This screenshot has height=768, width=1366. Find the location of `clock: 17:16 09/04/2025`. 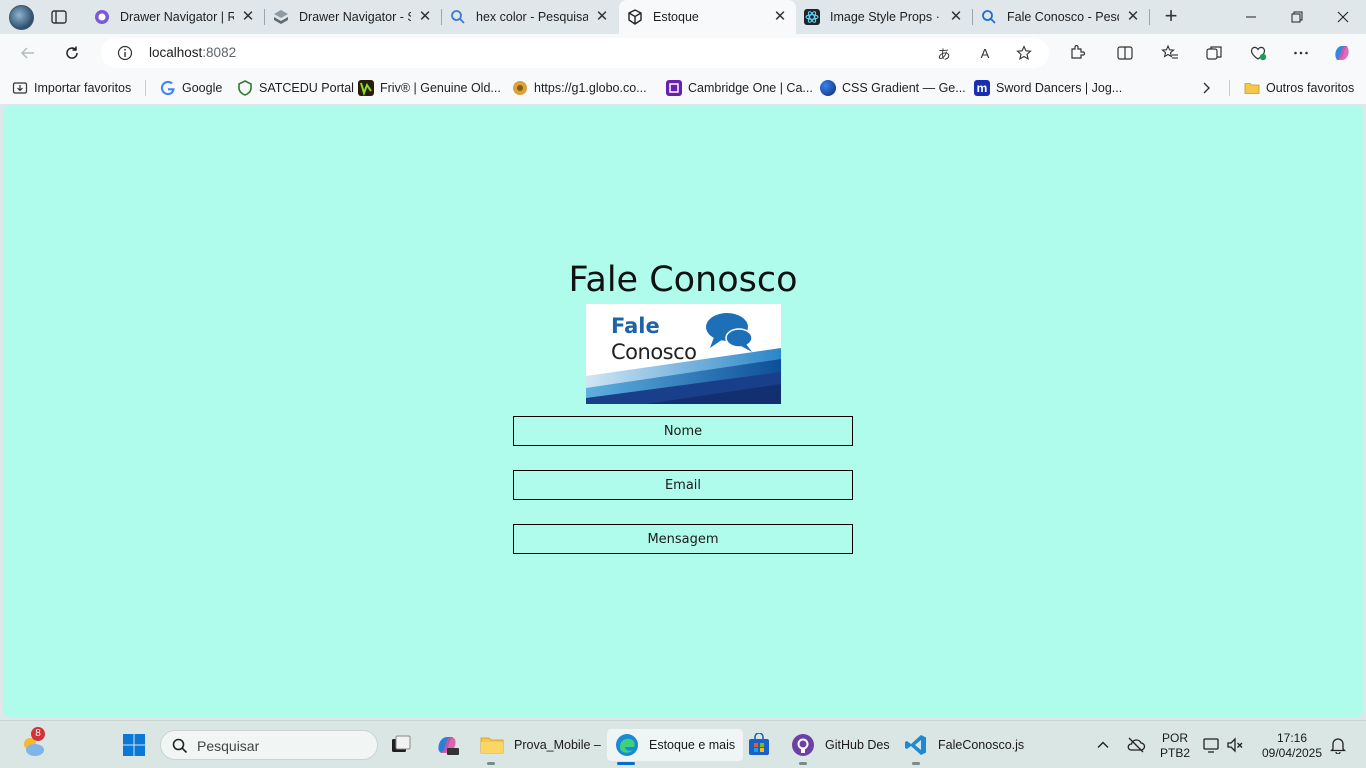

clock: 17:16 09/04/2025 is located at coordinates (1292, 746).